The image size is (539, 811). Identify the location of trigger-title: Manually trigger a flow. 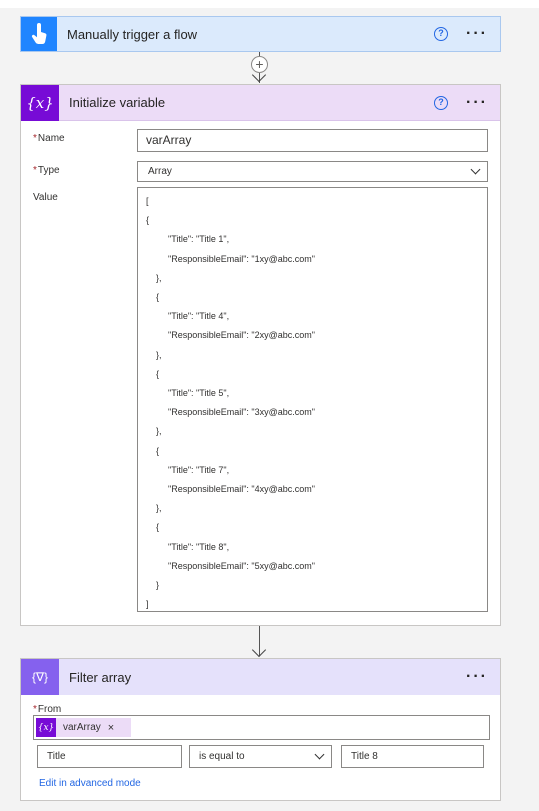
(132, 34).